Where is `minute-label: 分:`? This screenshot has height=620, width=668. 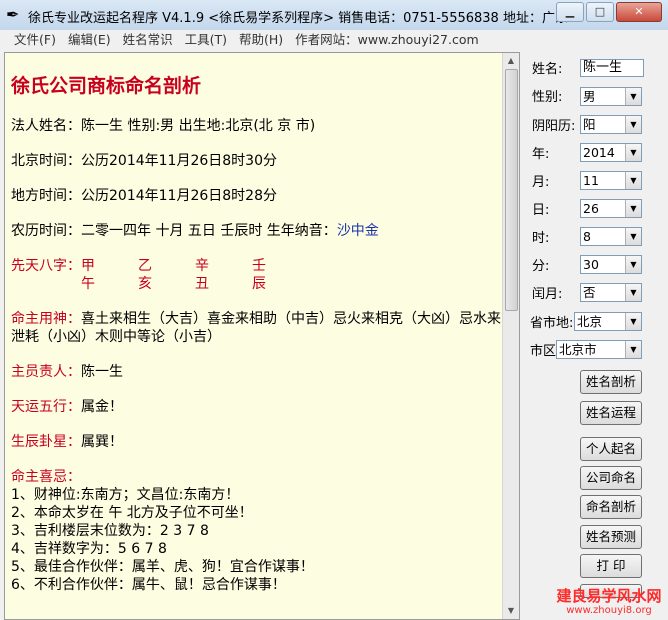
minute-label: 分: is located at coordinates (541, 266).